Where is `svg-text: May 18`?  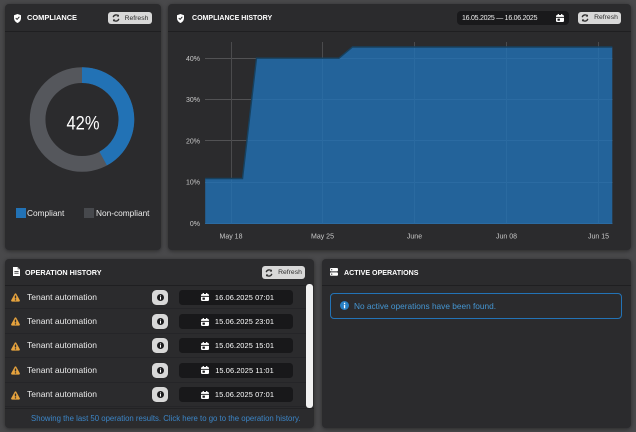
svg-text: May 18 is located at coordinates (231, 237).